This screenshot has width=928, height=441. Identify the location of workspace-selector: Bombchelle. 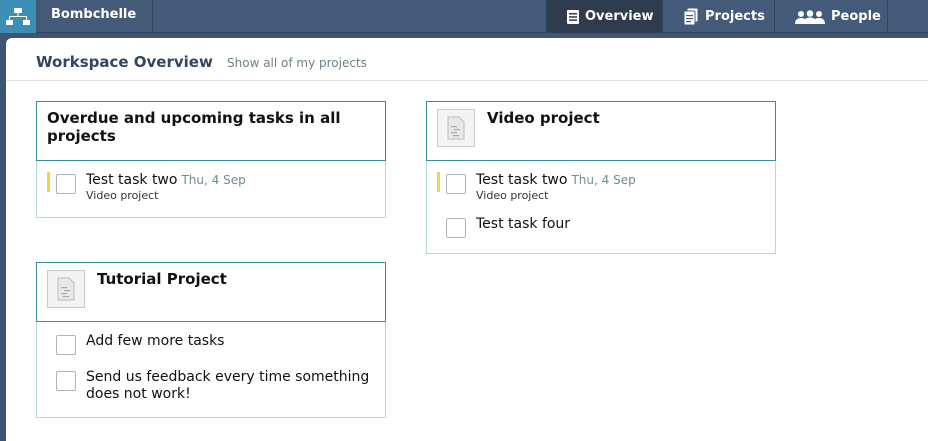
(94, 16).